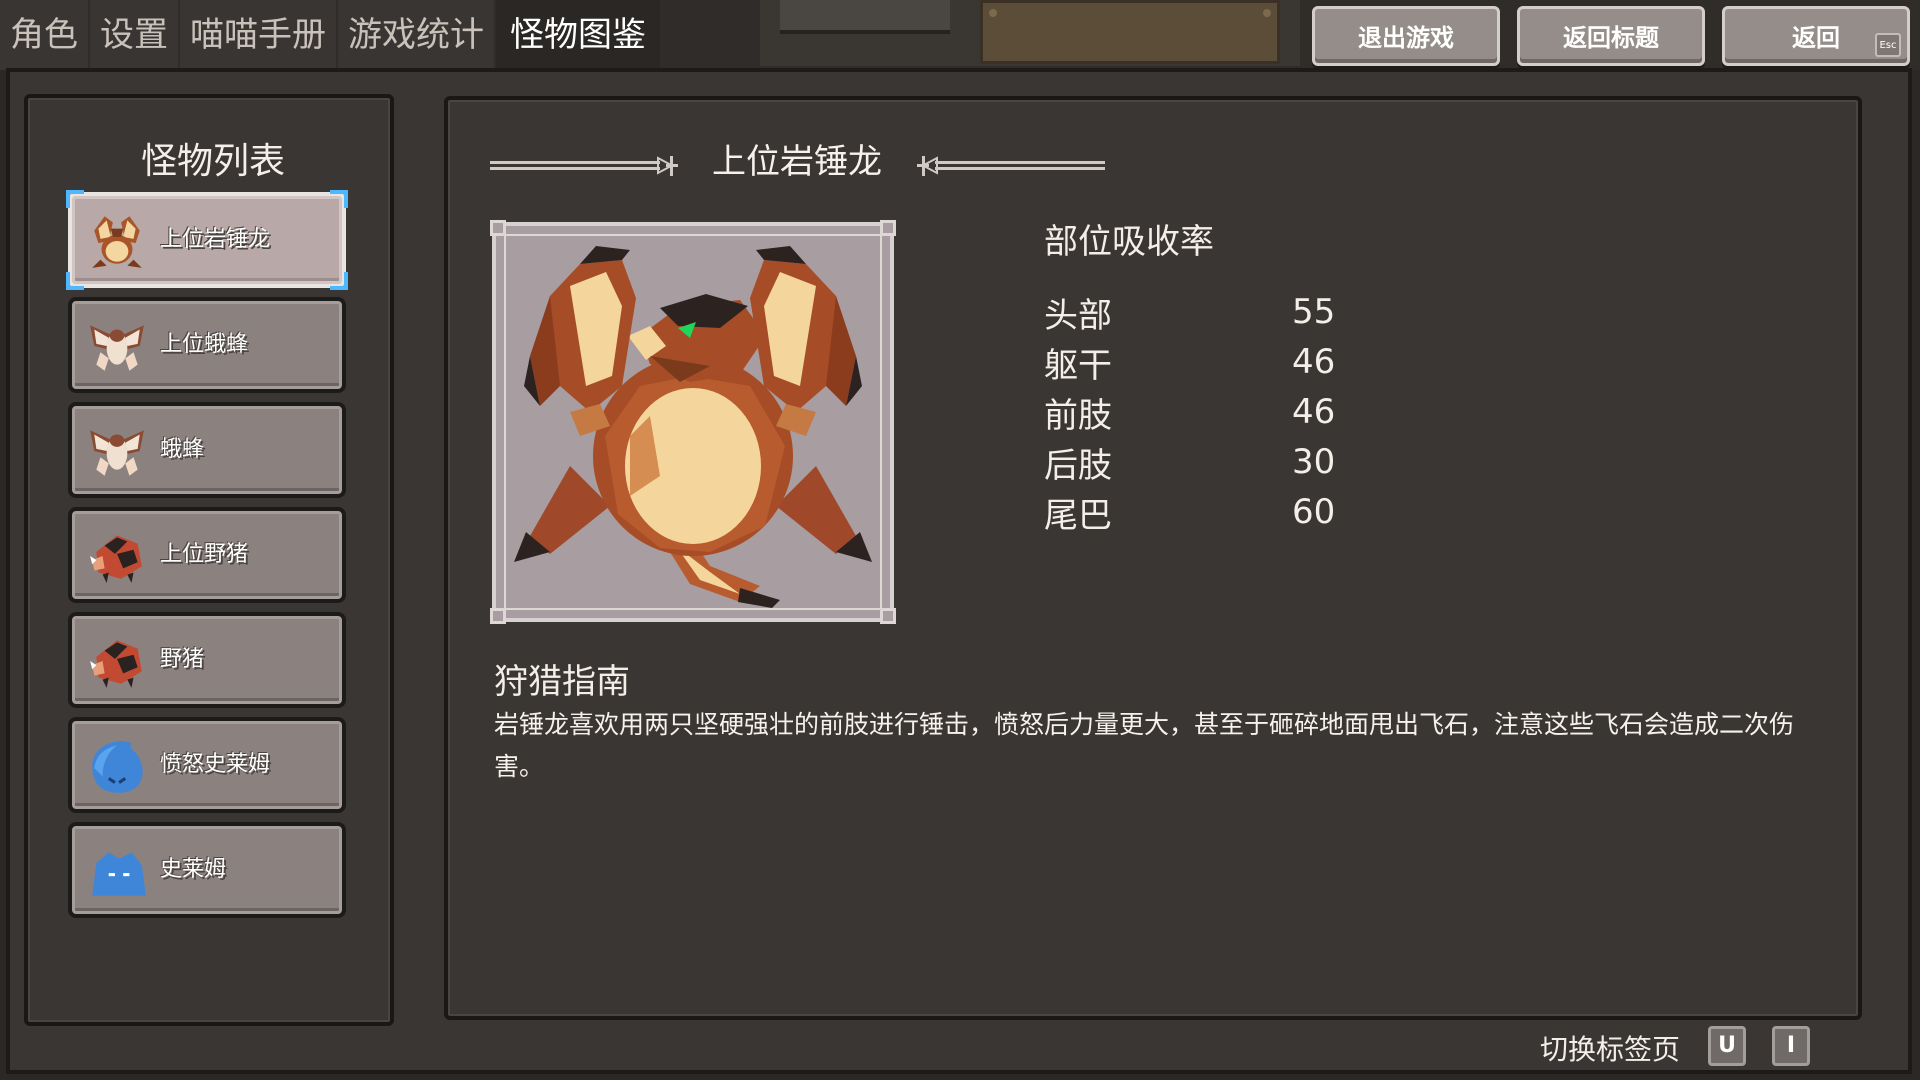 The height and width of the screenshot is (1080, 1920). I want to click on hunting-guide-title: 狩猎指南, so click(562, 682).